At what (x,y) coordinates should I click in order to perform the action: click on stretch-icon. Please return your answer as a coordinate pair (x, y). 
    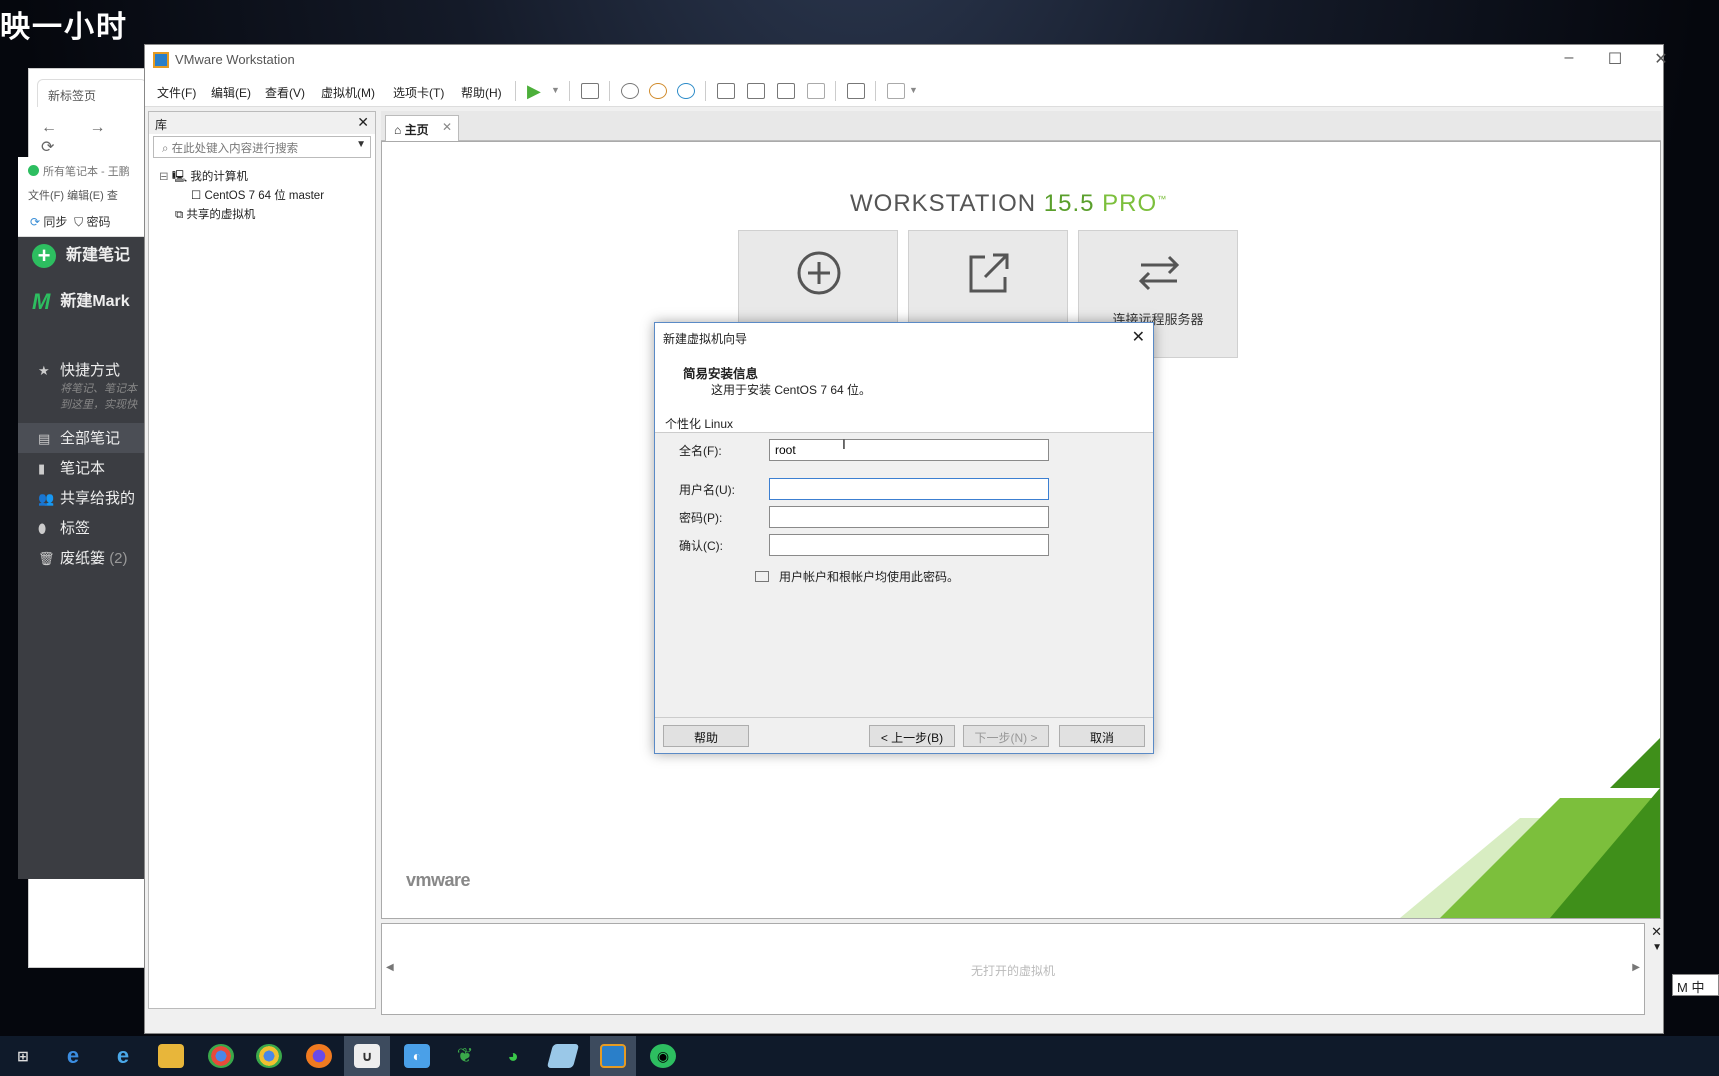
    Looking at the image, I should click on (896, 91).